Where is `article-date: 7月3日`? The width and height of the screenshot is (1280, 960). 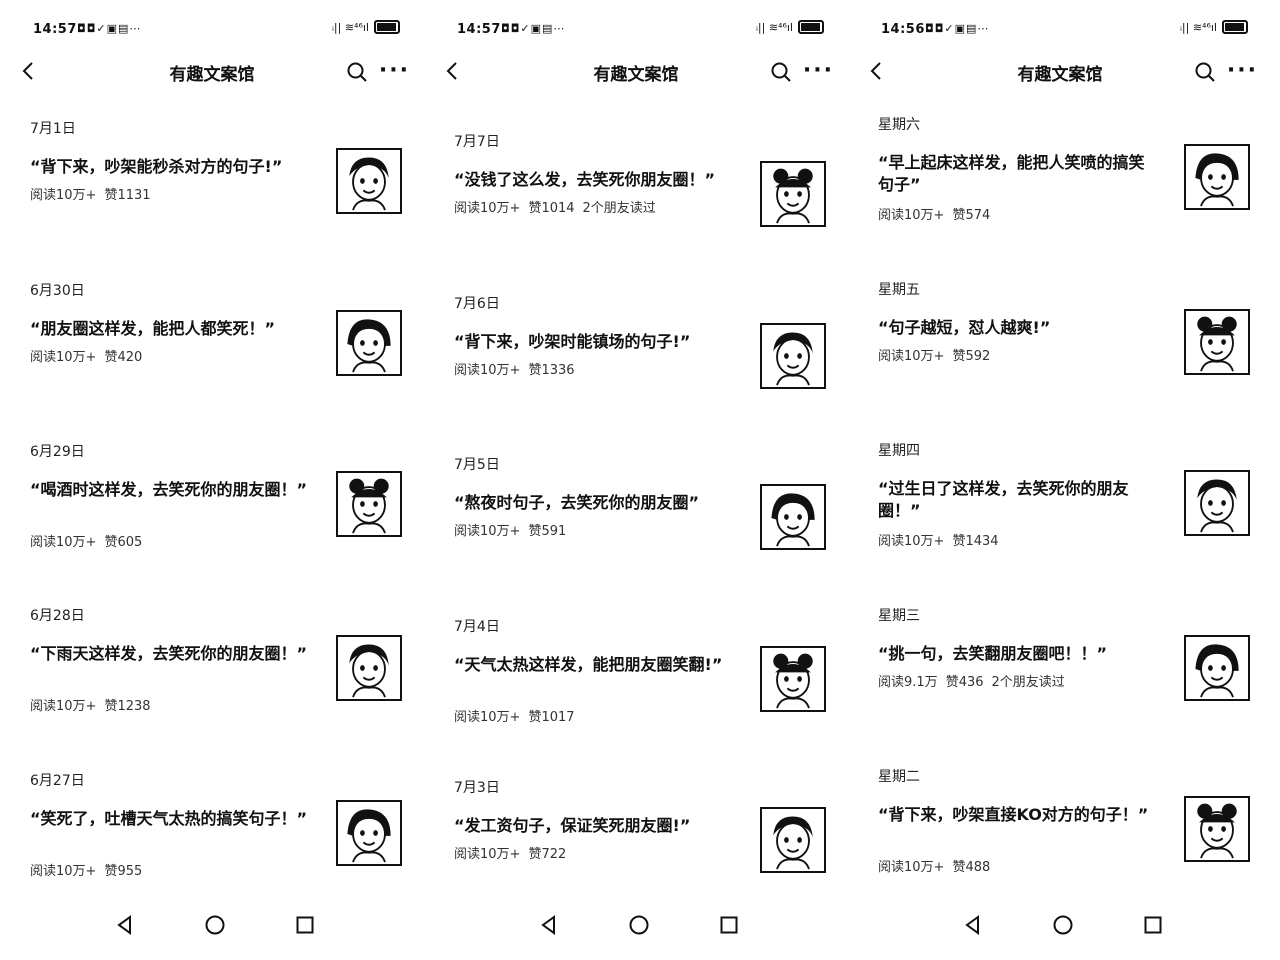
article-date: 7月3日 is located at coordinates (477, 788).